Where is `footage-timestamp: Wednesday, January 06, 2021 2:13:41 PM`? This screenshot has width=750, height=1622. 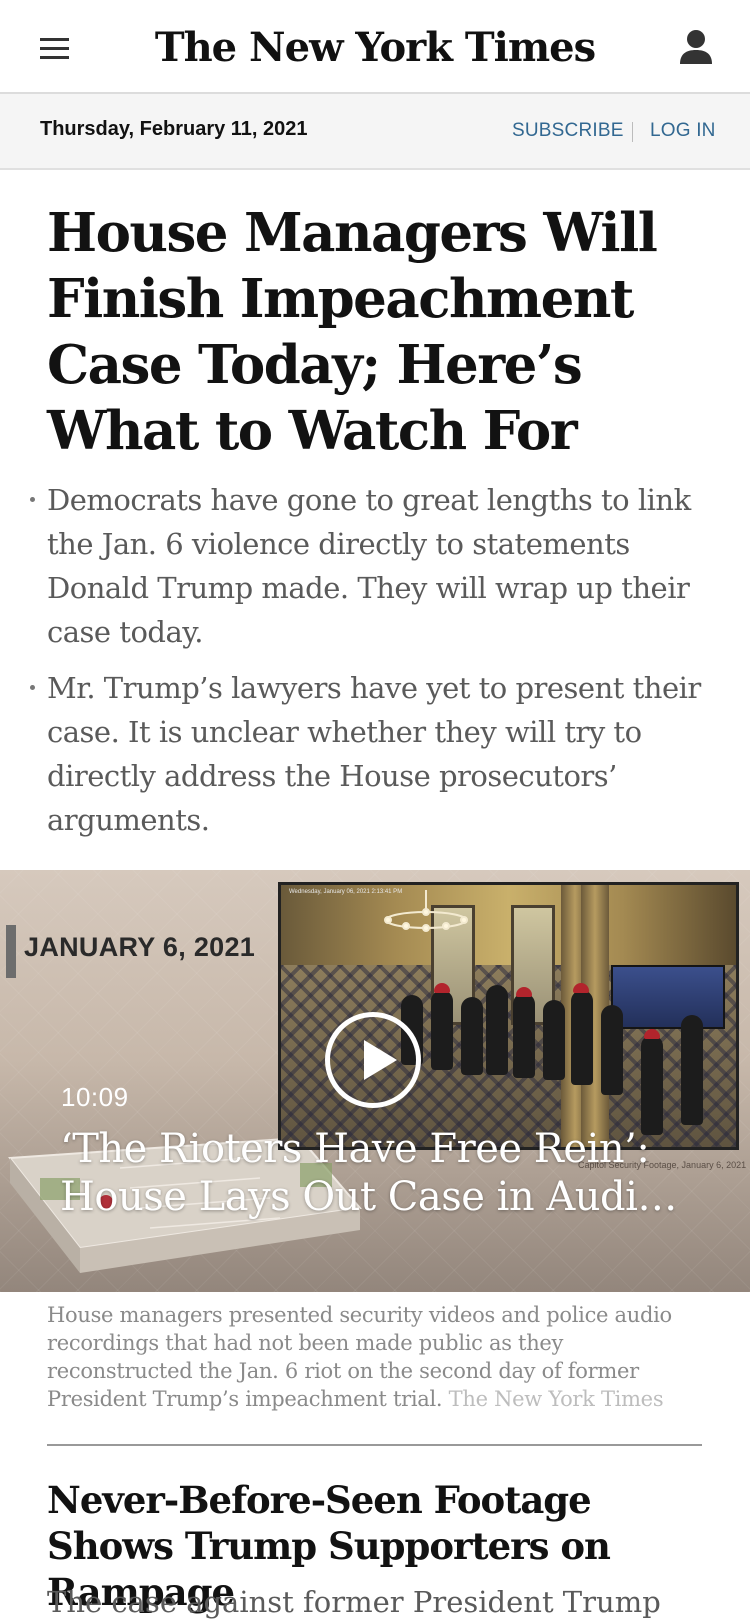 footage-timestamp: Wednesday, January 06, 2021 2:13:41 PM is located at coordinates (346, 892).